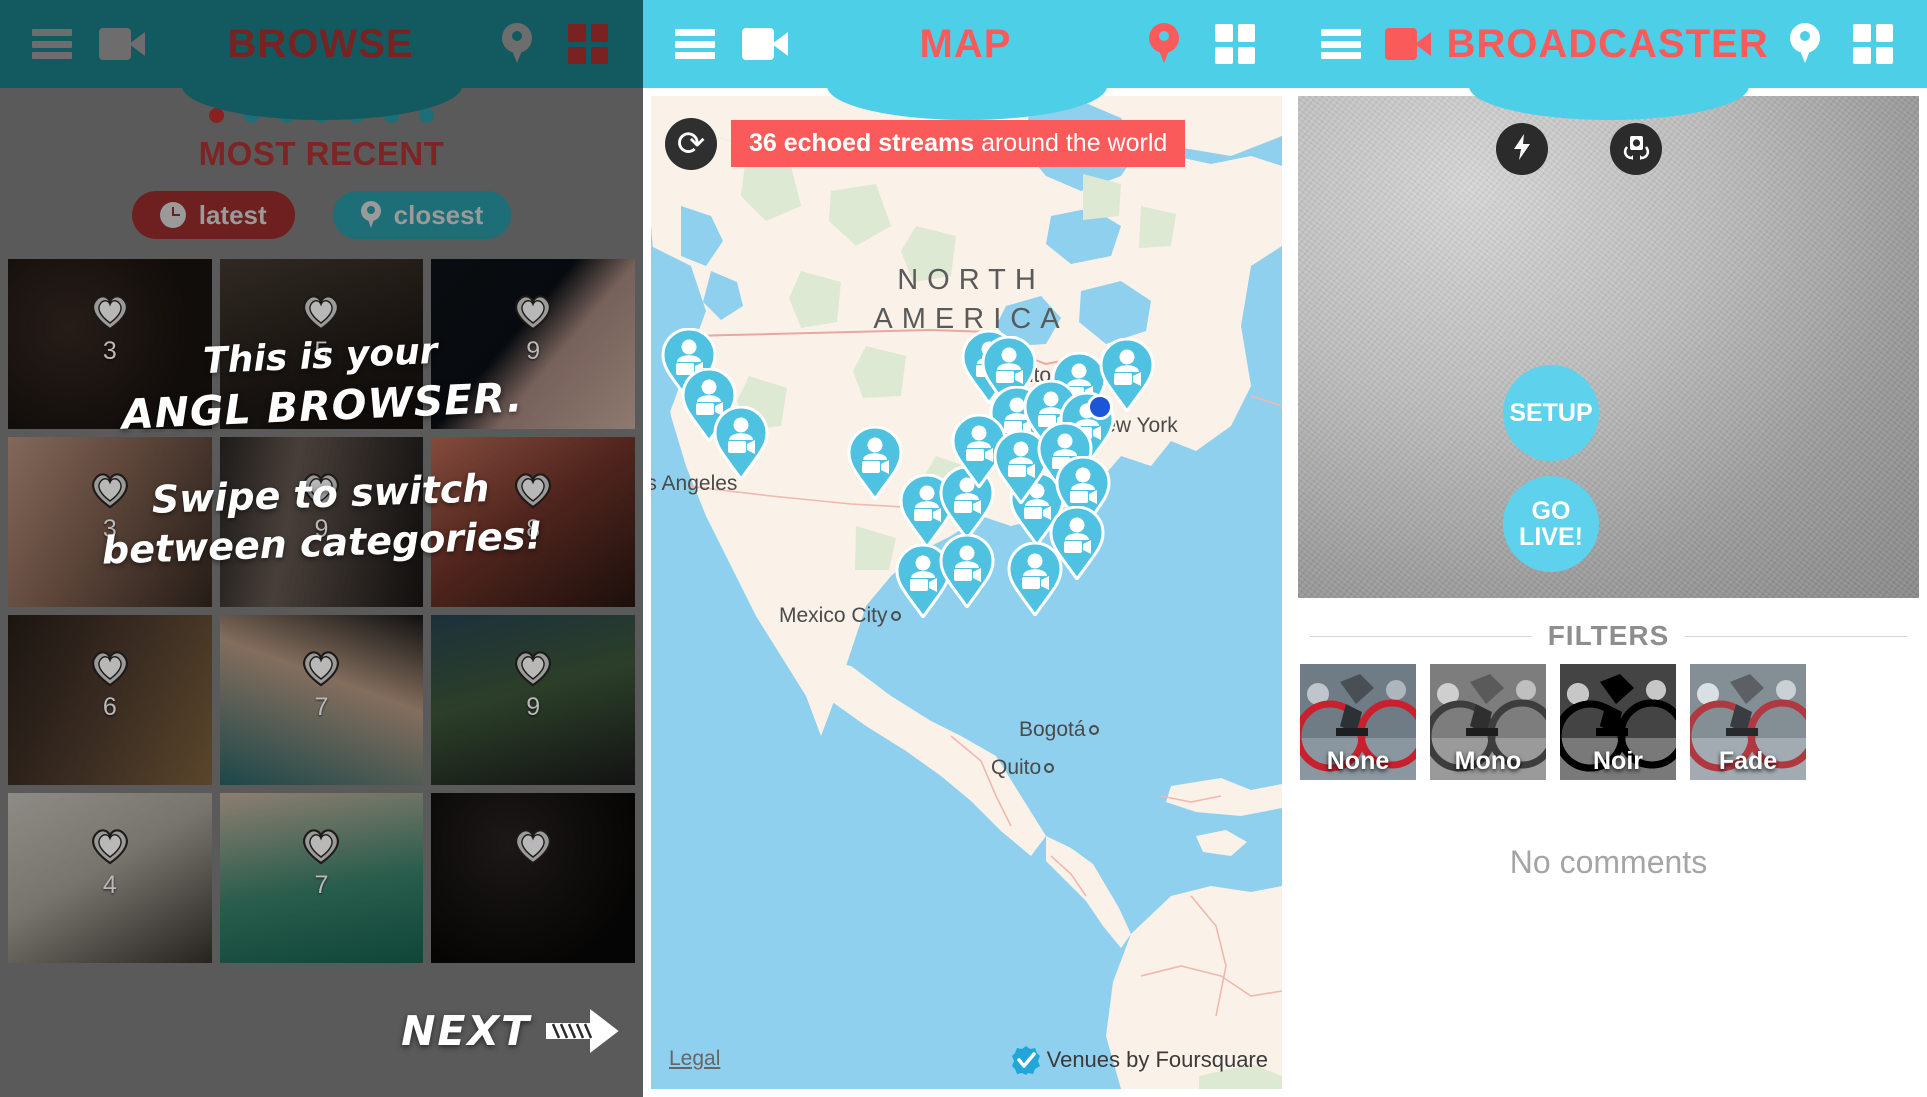 The height and width of the screenshot is (1097, 1927). I want to click on like-control: 4, so click(110, 863).